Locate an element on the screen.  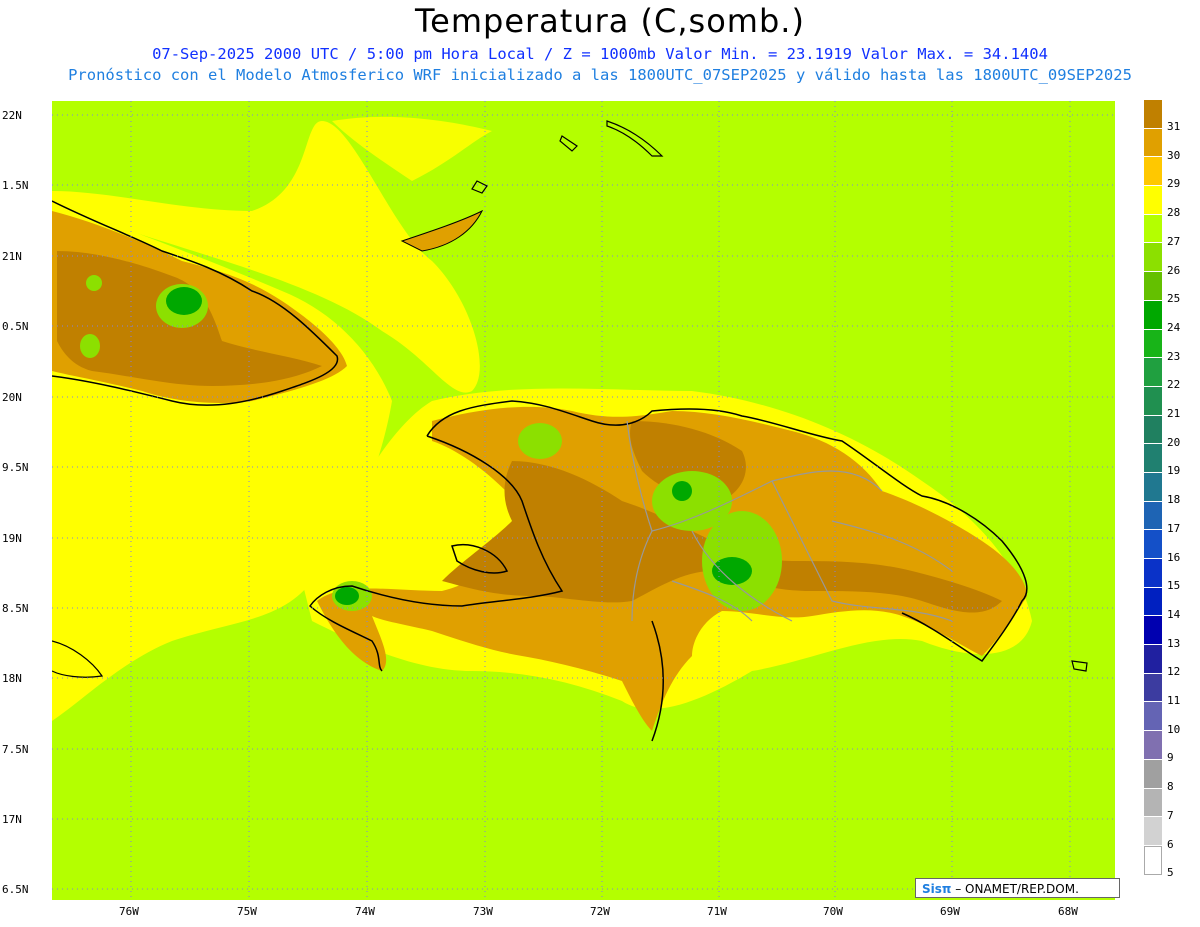
colorbar-label: 6 is located at coordinates (1170, 844).